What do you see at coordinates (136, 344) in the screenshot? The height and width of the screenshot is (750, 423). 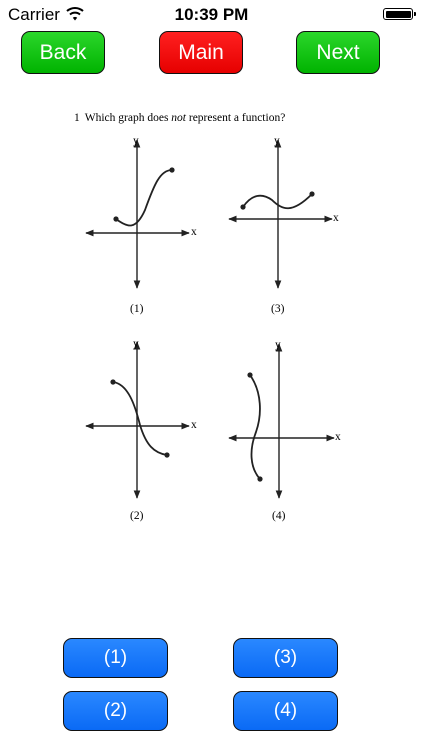 I see `graph-2-y-label: y` at bounding box center [136, 344].